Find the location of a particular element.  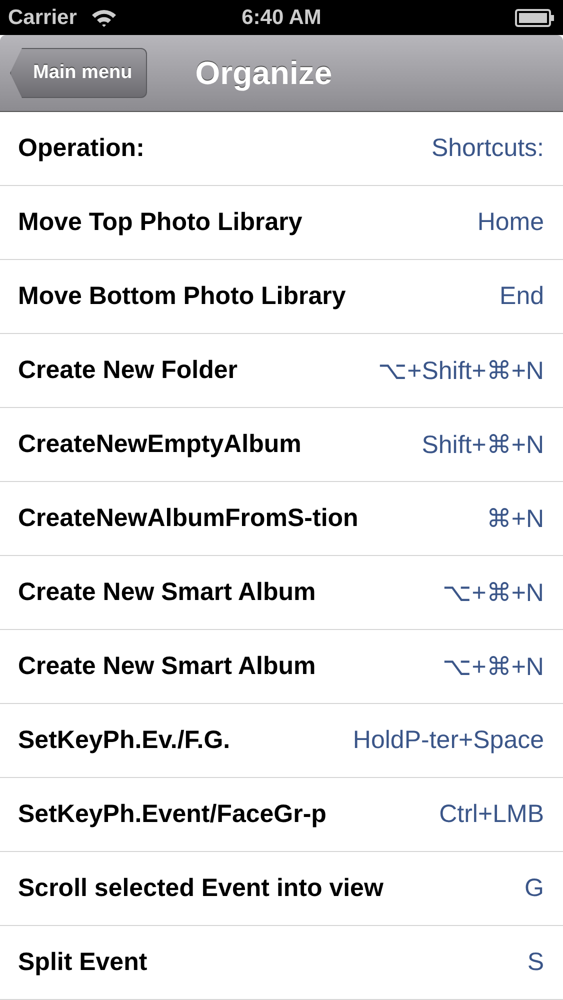

operation-label: Split Event is located at coordinates (83, 962).